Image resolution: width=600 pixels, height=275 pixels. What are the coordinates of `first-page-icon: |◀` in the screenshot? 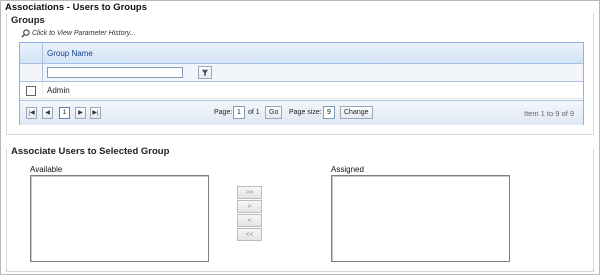 It's located at (31, 113).